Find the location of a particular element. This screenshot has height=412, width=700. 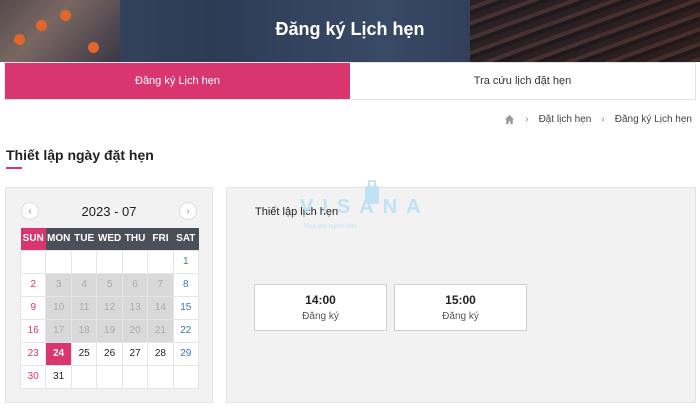

calendar-day: 16 is located at coordinates (33, 330).